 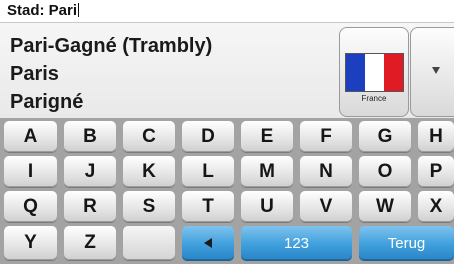 I want to click on key-t: T, so click(x=208, y=206).